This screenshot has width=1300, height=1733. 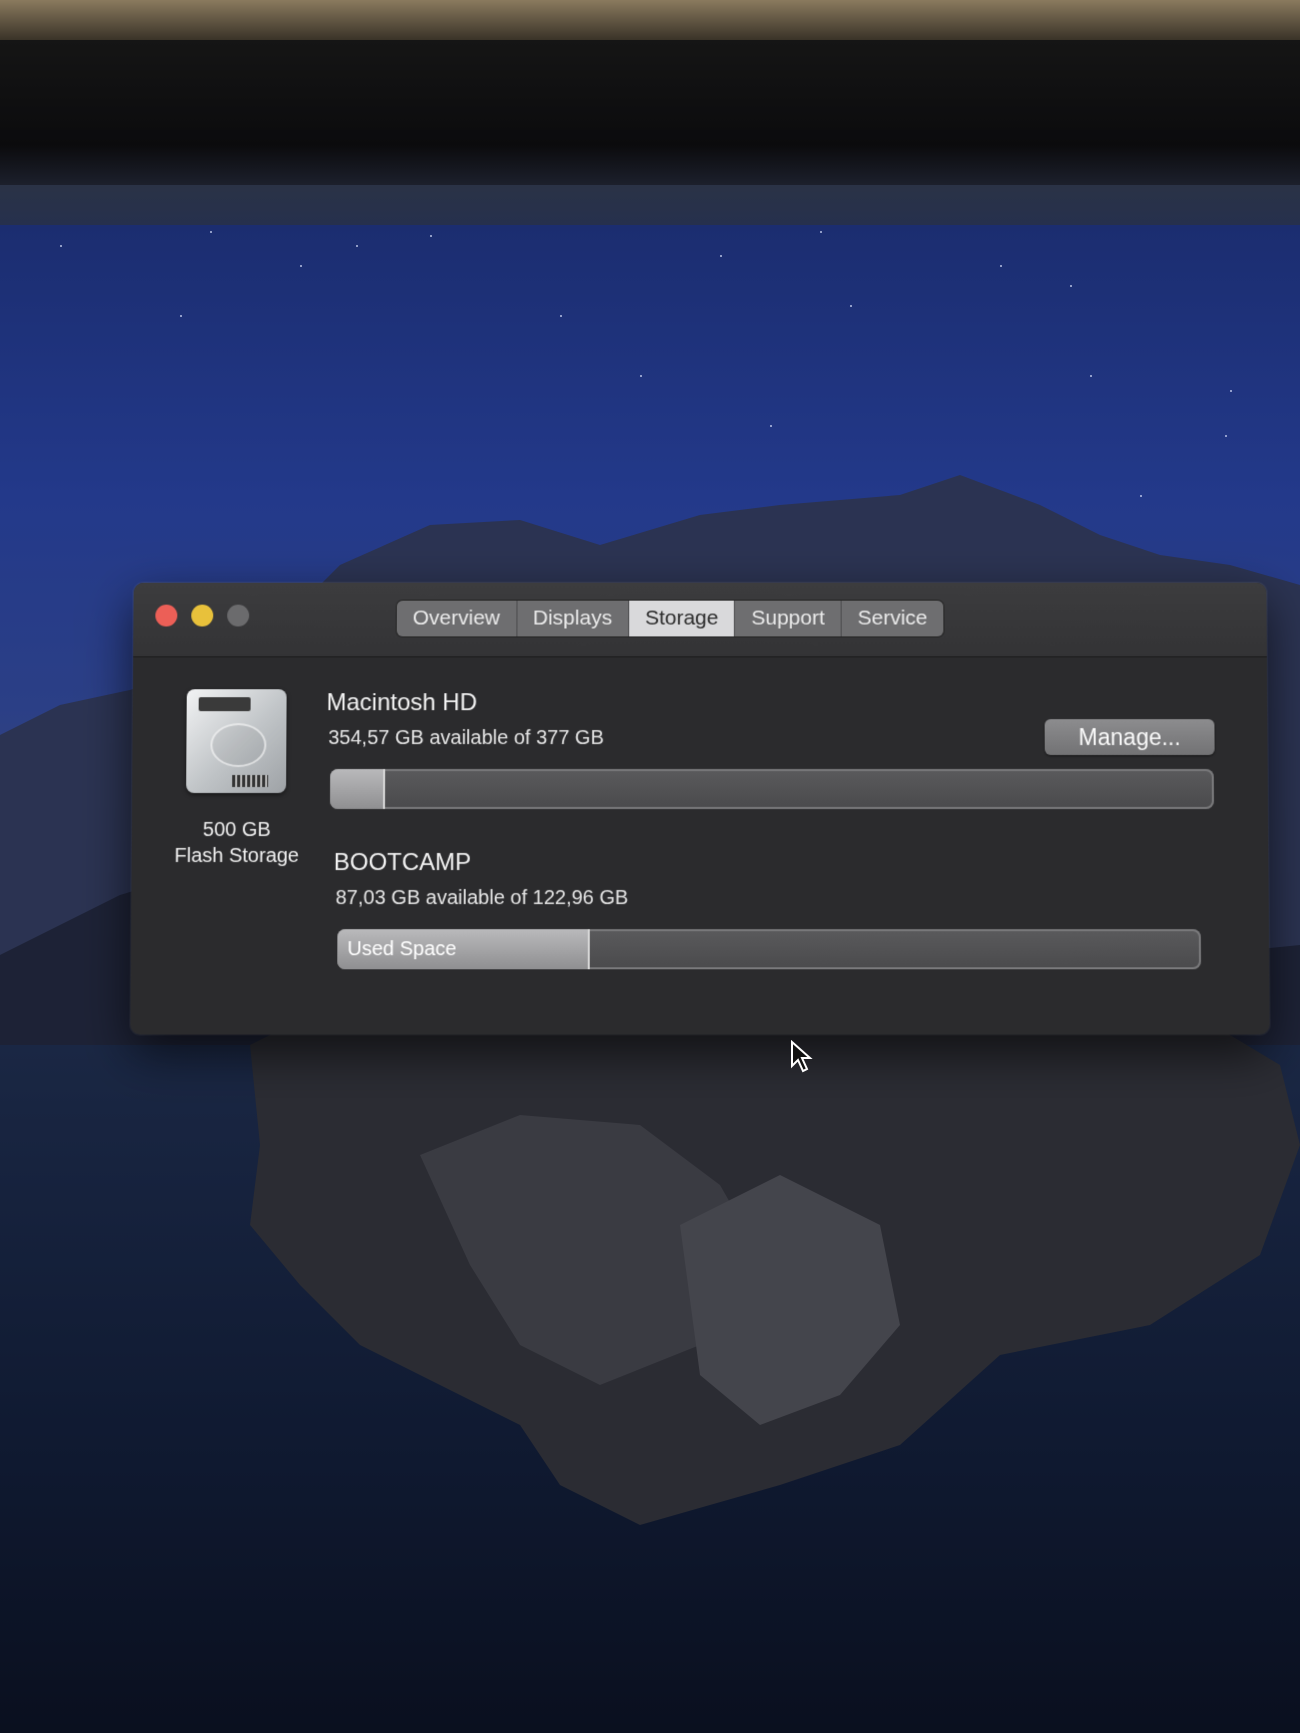 I want to click on used-space-segment: Used Space, so click(x=463, y=949).